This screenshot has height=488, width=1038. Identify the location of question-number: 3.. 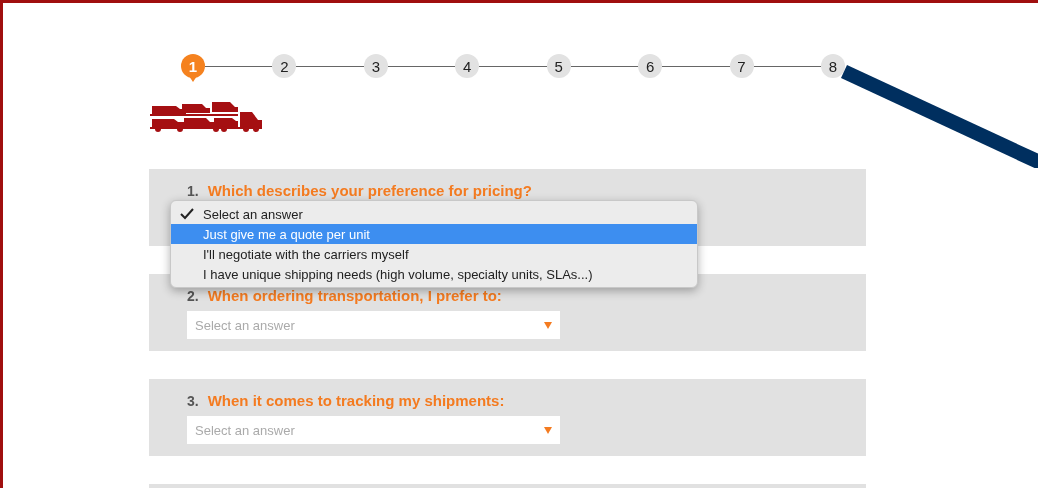
(193, 401).